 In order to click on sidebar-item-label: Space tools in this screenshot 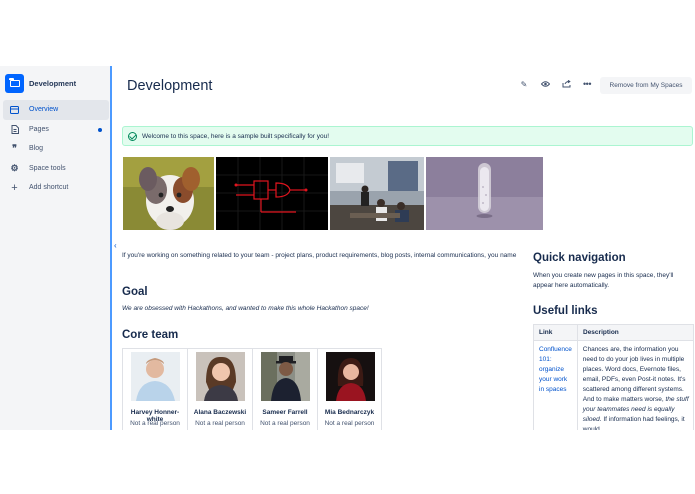, I will do `click(47, 168)`.